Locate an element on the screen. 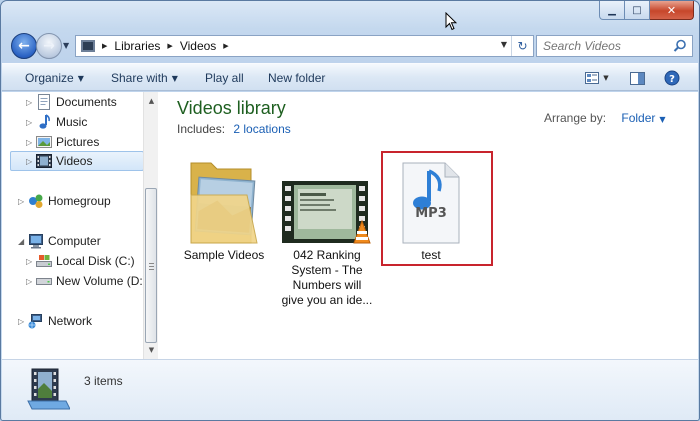 The image size is (700, 421). back-button: ← is located at coordinates (24, 46).